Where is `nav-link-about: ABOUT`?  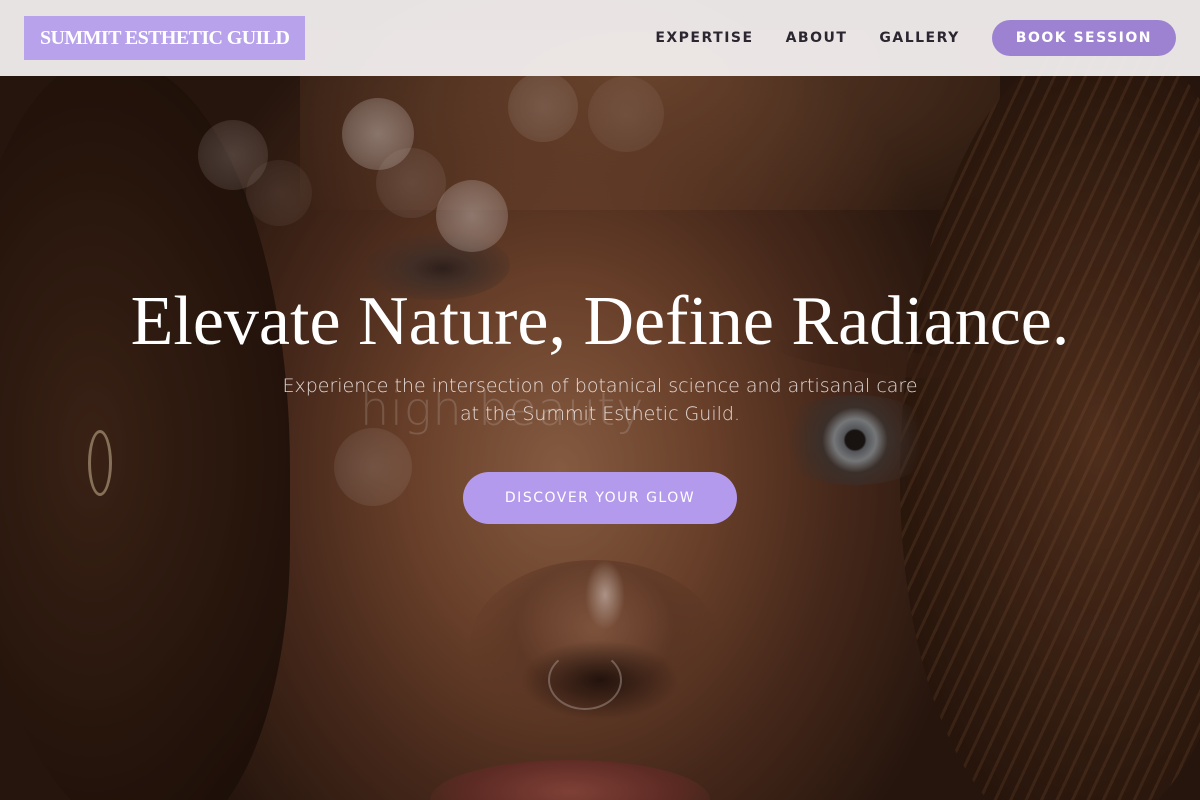 nav-link-about: ABOUT is located at coordinates (817, 38).